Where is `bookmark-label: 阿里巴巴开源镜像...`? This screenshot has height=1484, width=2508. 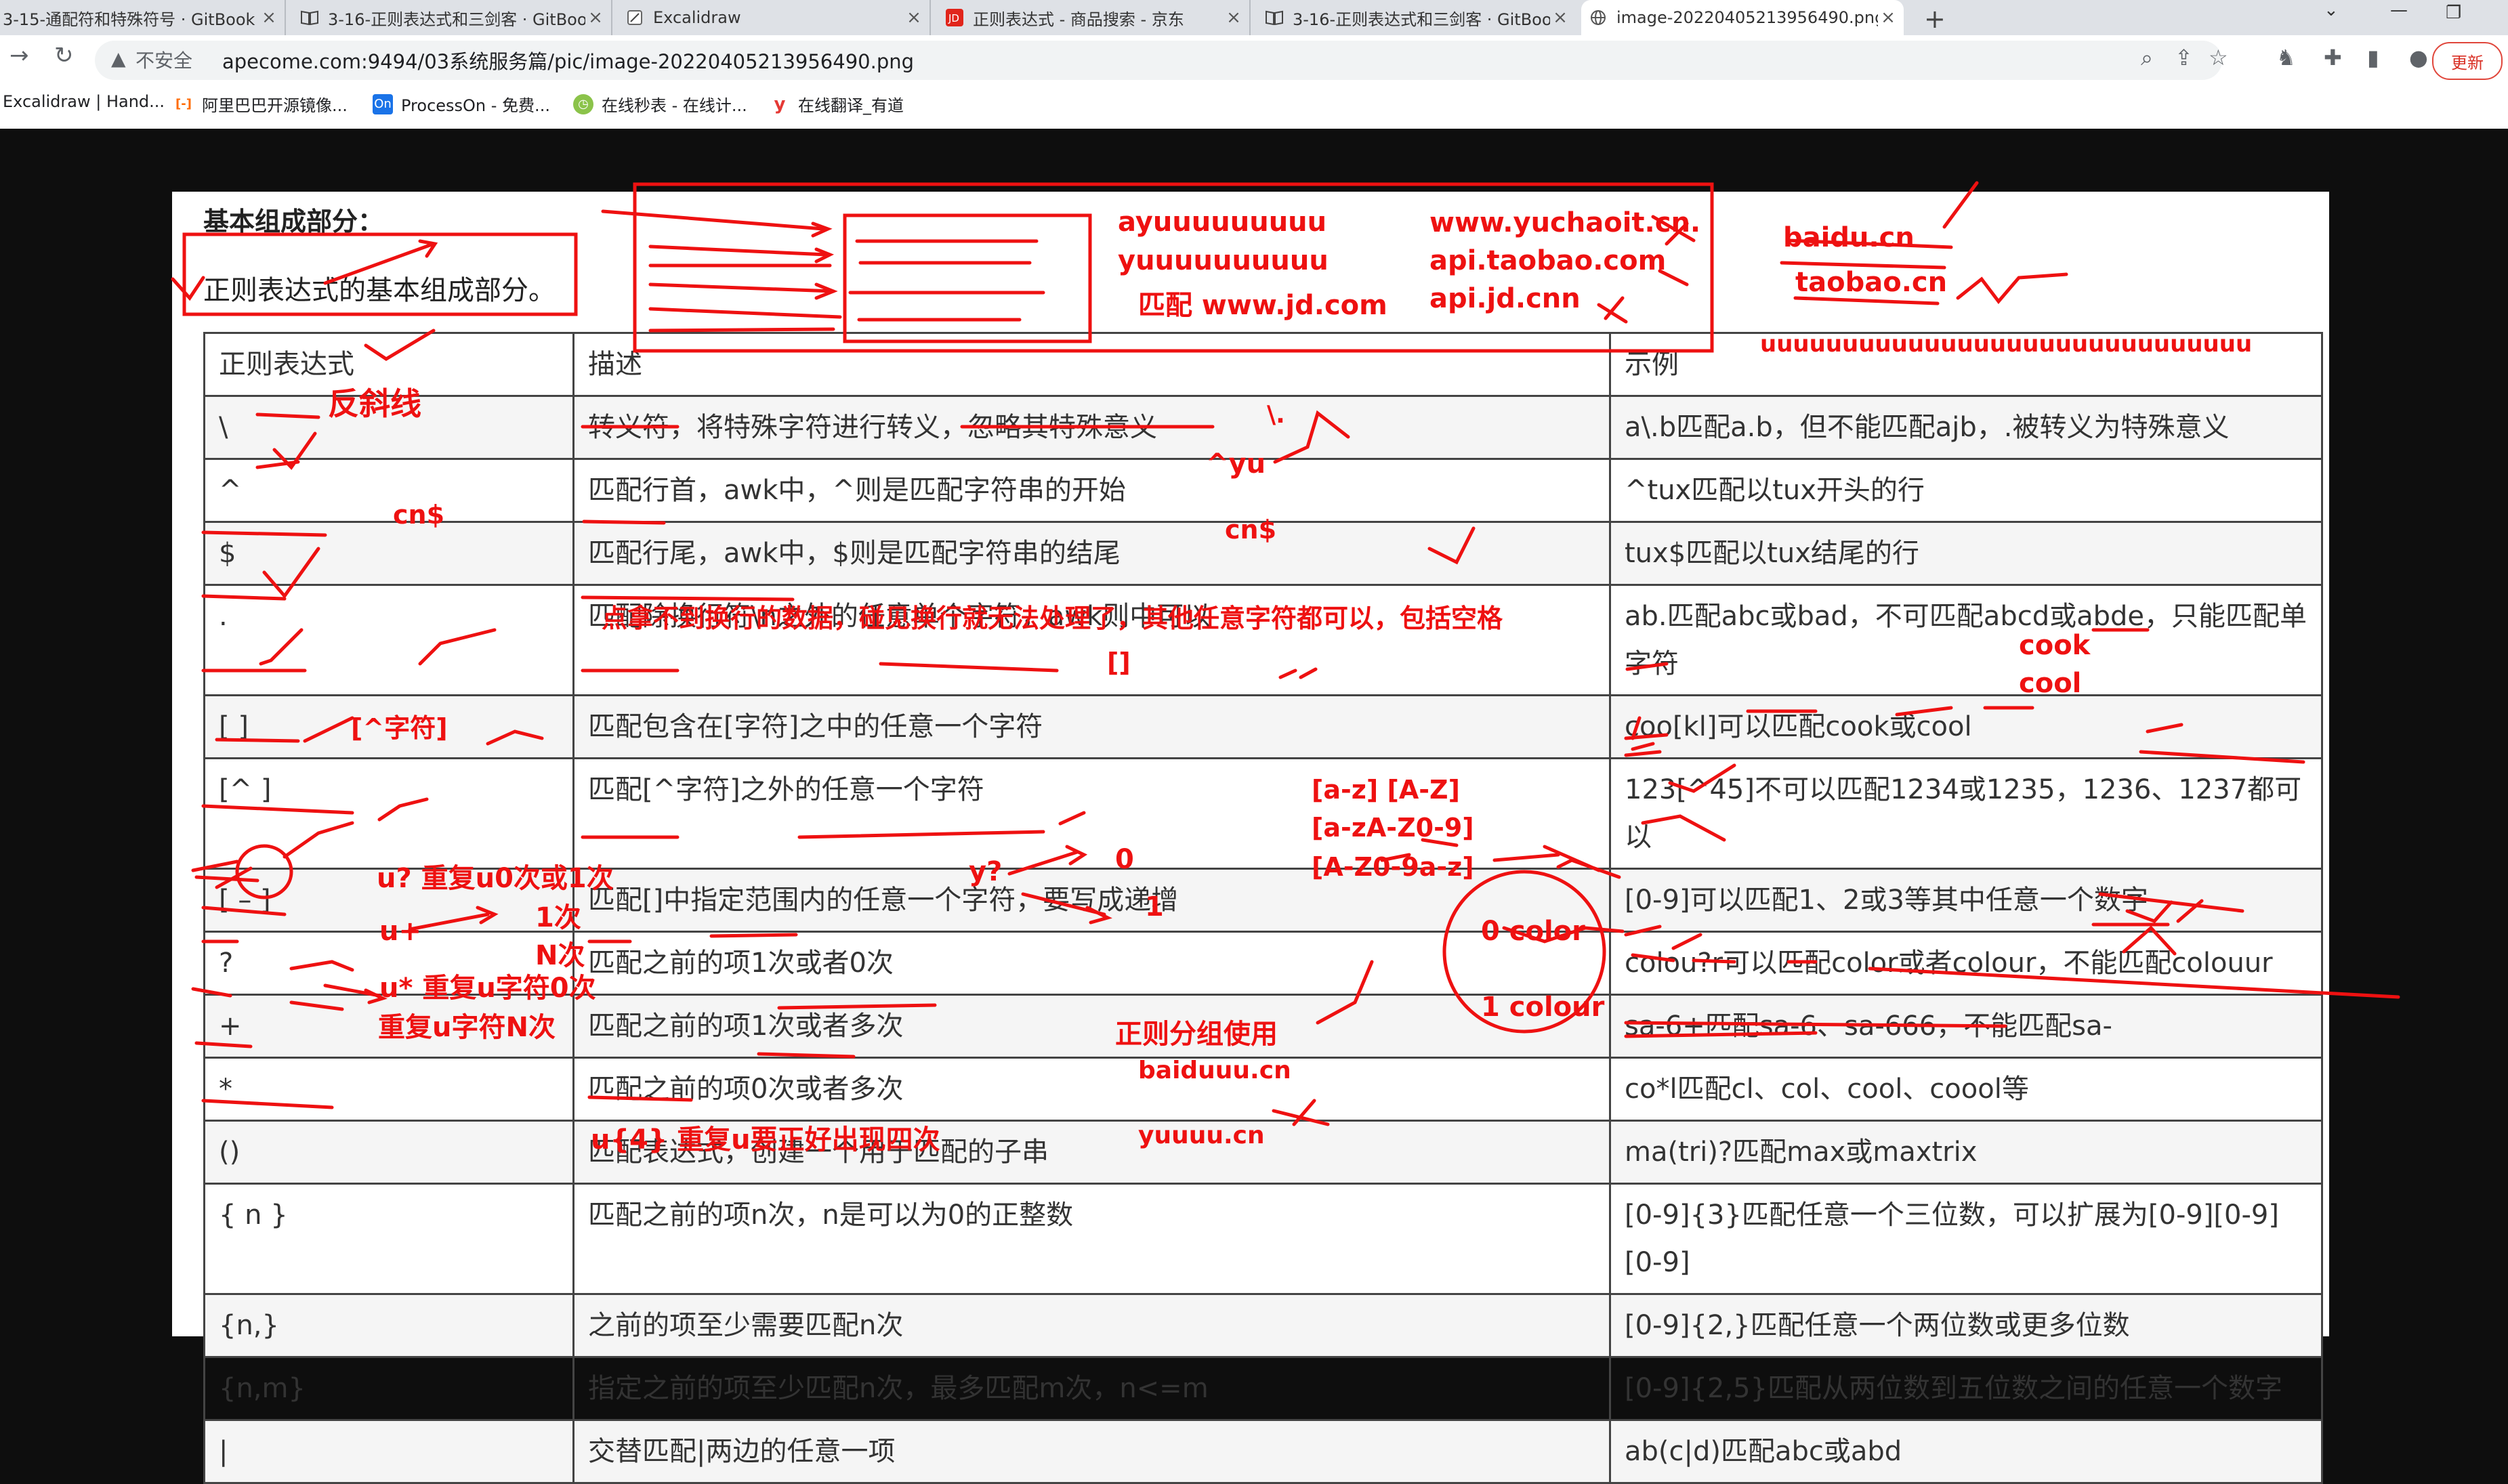
bookmark-label: 阿里巴巴开源镜像... is located at coordinates (275, 105).